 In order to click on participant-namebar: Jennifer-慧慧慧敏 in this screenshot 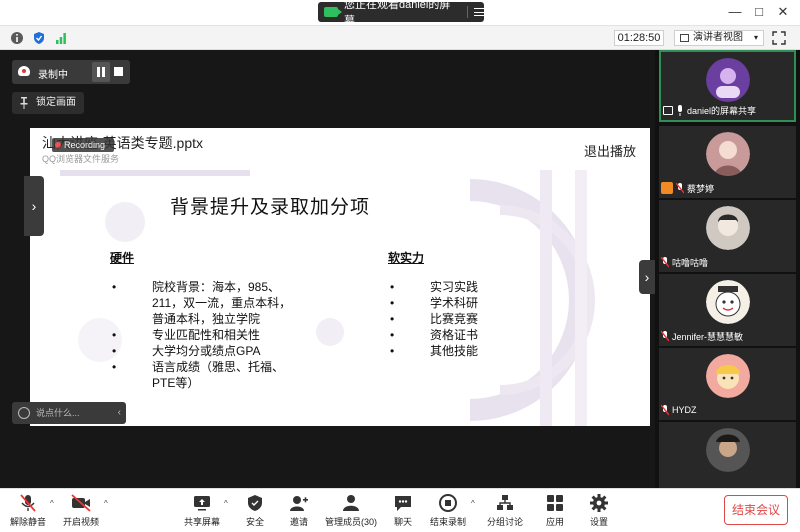, I will do `click(702, 336)`.